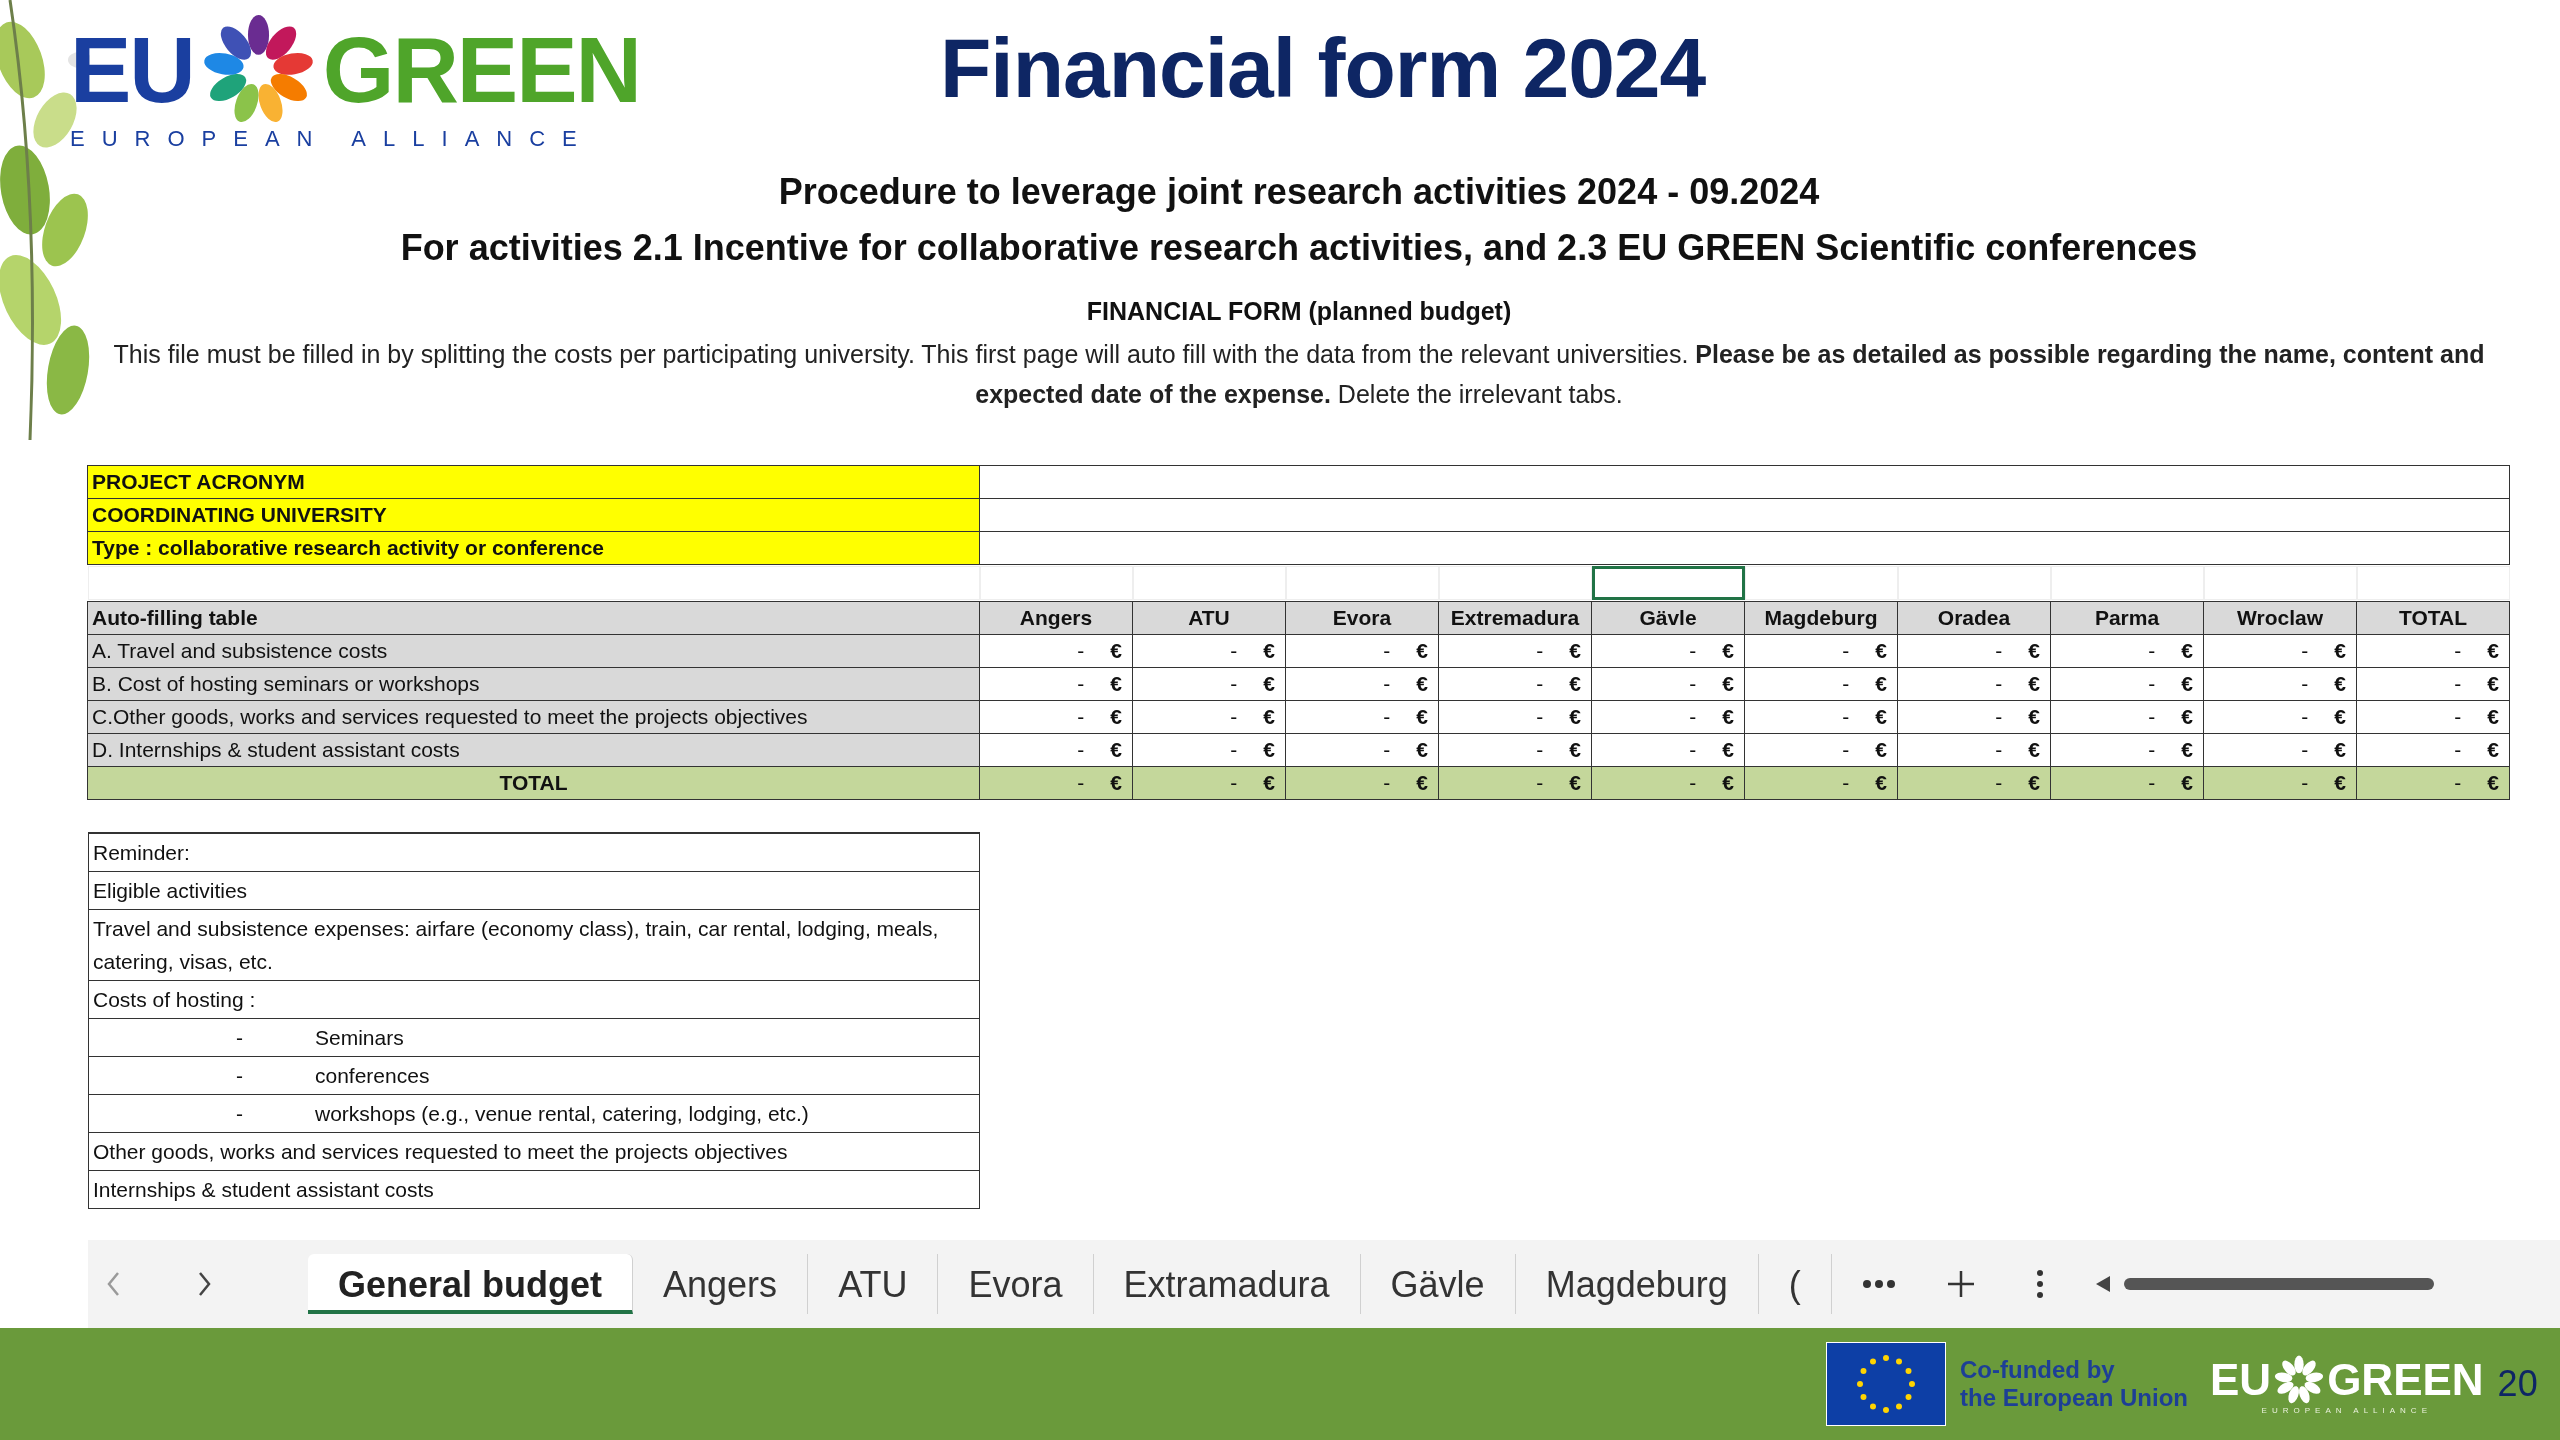  I want to click on funding-text: the European Union, so click(2074, 1398).